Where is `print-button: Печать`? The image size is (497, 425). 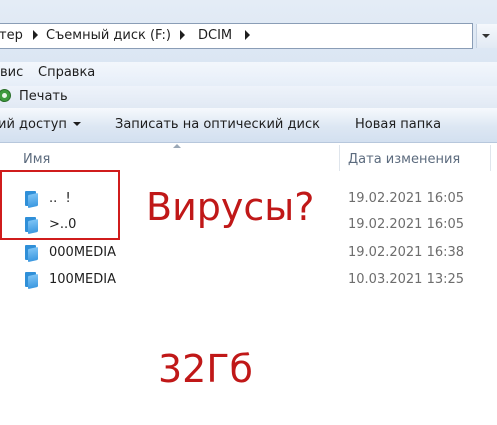
print-button: Печать is located at coordinates (43, 96).